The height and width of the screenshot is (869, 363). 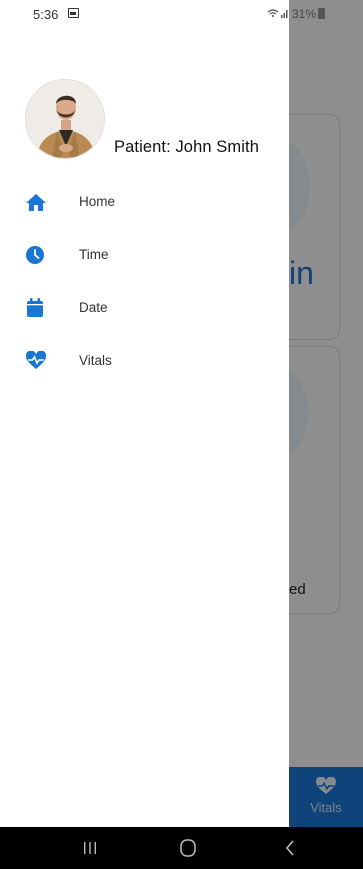 What do you see at coordinates (36, 360) in the screenshot?
I see `heart-pulse-icon` at bounding box center [36, 360].